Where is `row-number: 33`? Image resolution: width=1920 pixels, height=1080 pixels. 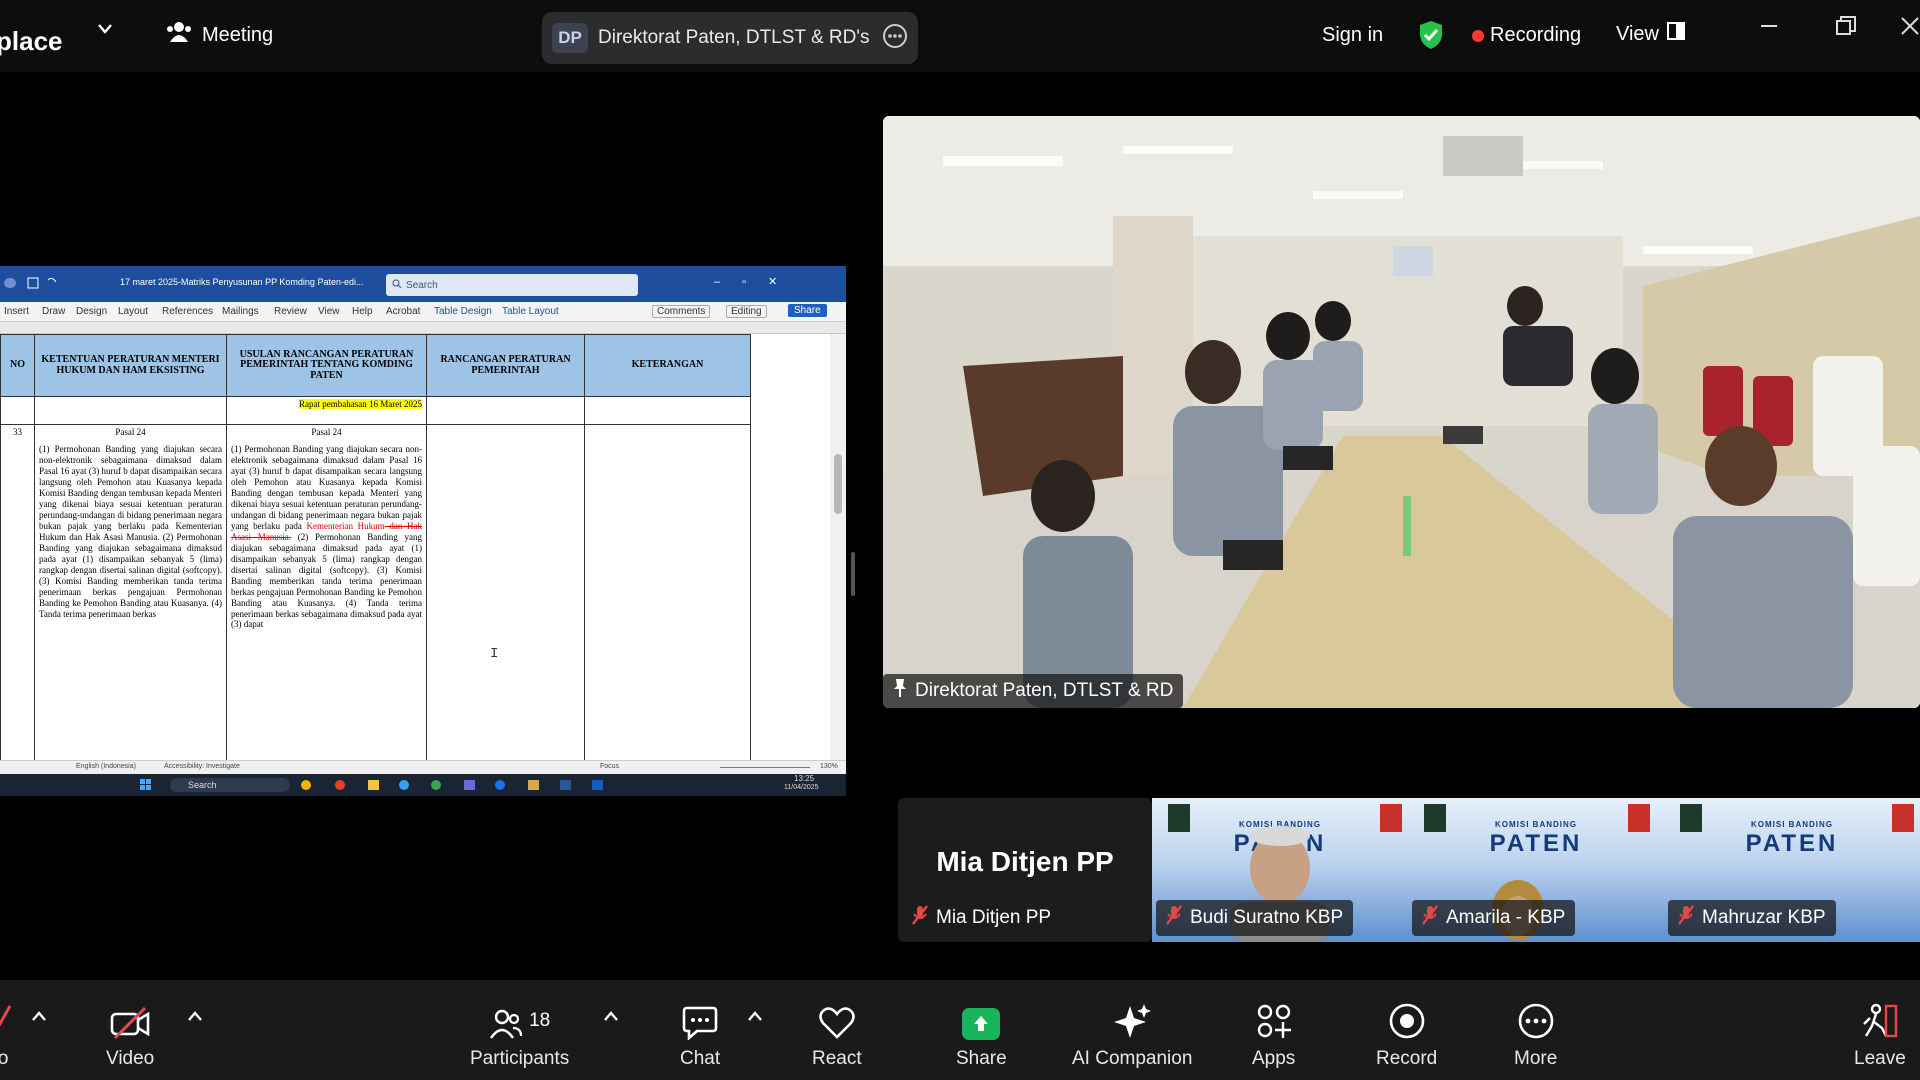 row-number: 33 is located at coordinates (17, 592).